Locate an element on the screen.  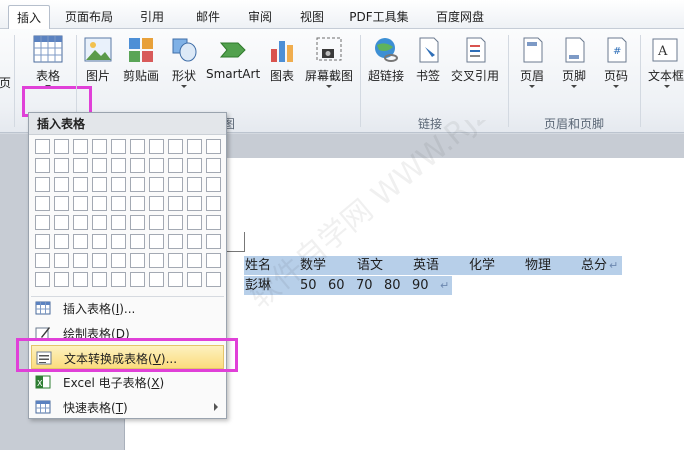
menu-excel-spreadsheet: X Excel 电子表格(X) is located at coordinates (127, 382).